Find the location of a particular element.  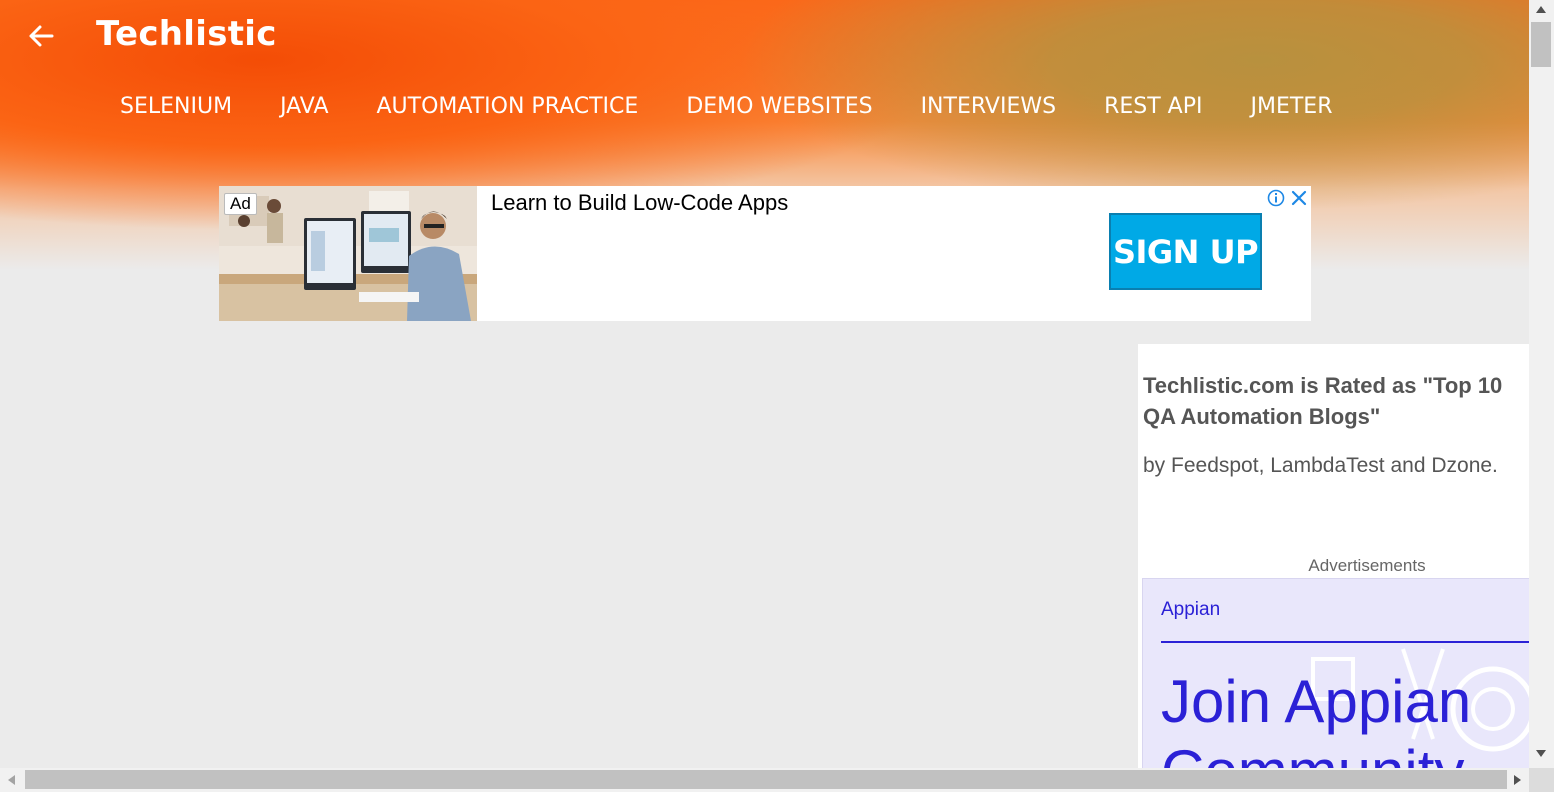

ad-headline: Learn to Build Low-Code Apps is located at coordinates (639, 203).